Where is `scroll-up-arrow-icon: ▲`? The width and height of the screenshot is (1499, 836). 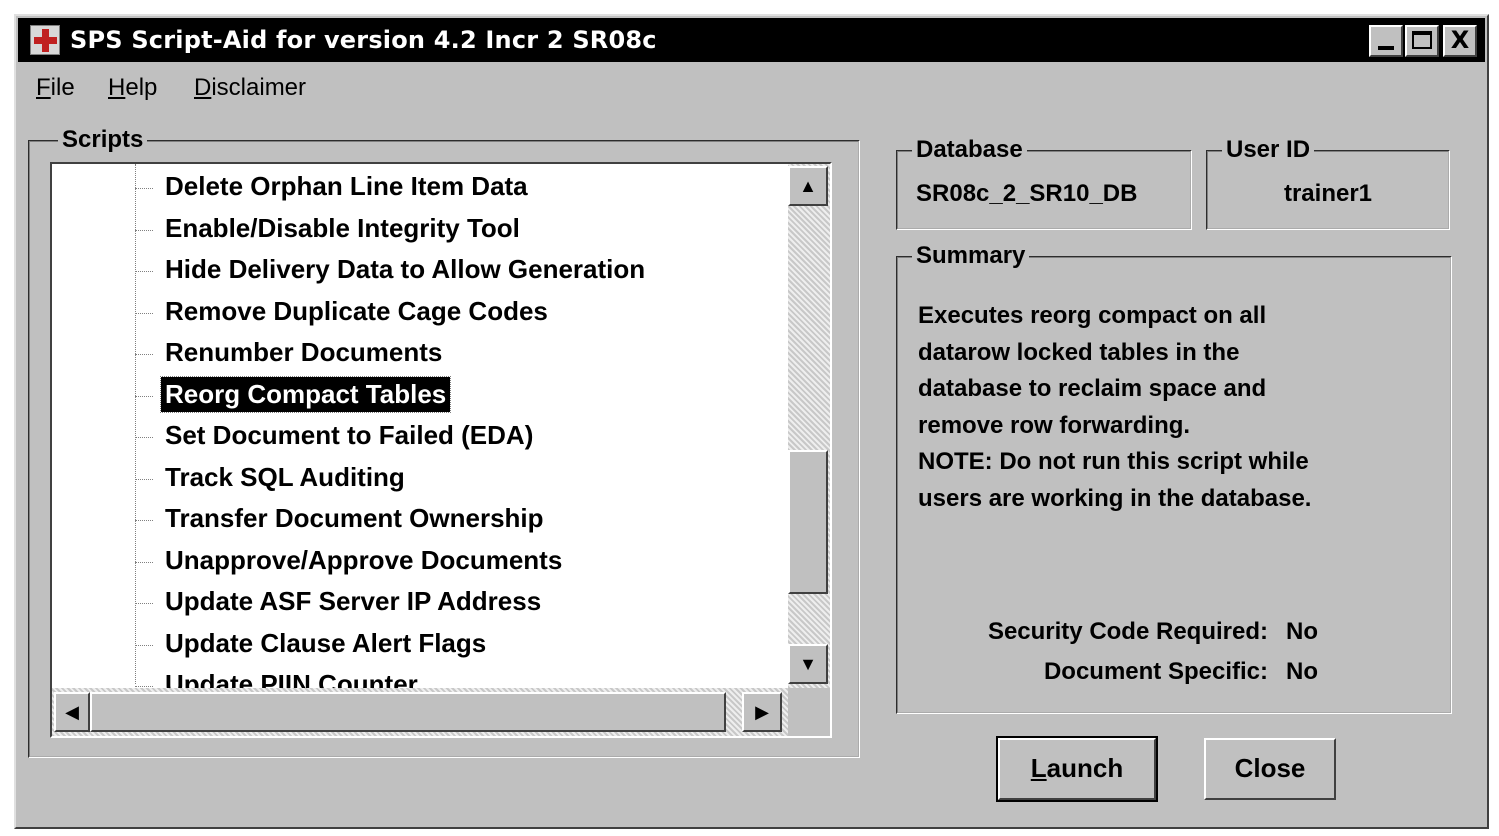 scroll-up-arrow-icon: ▲ is located at coordinates (808, 186).